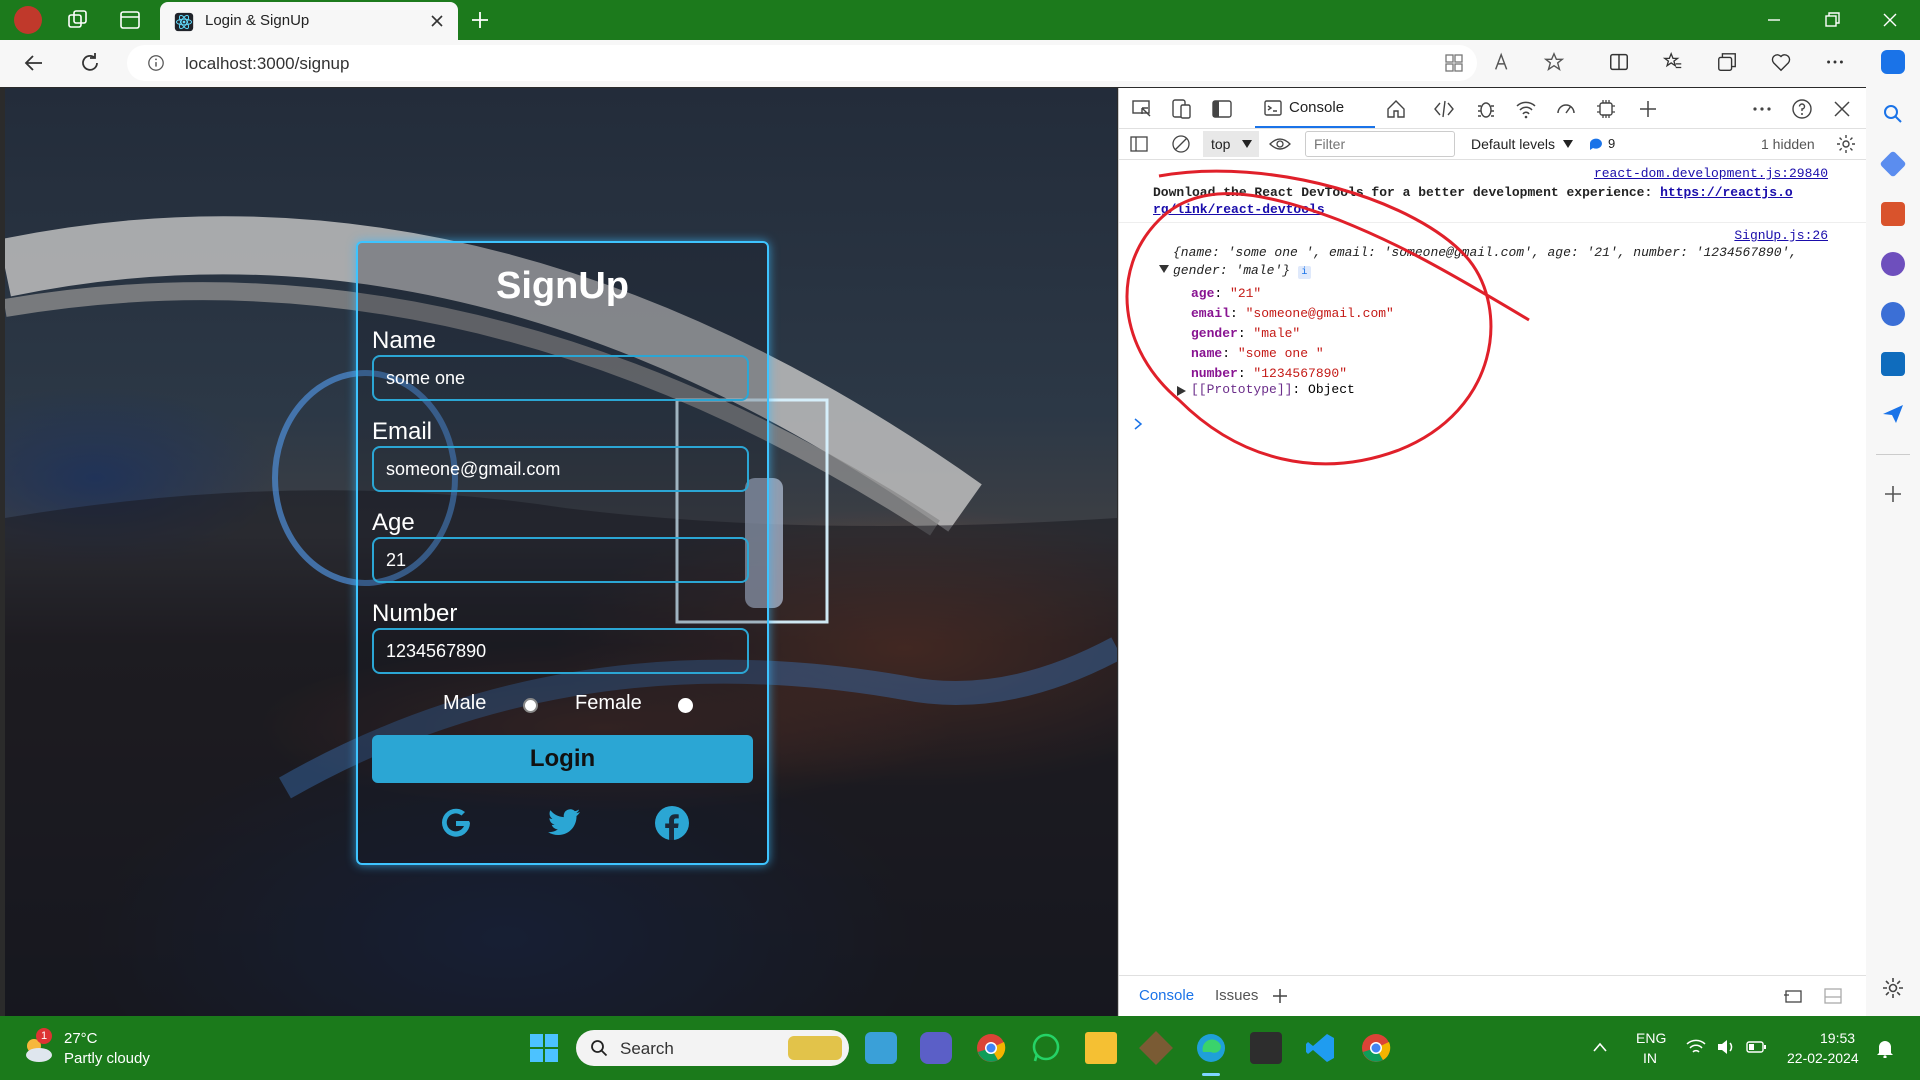  I want to click on terminal-icon, so click(1266, 1048).